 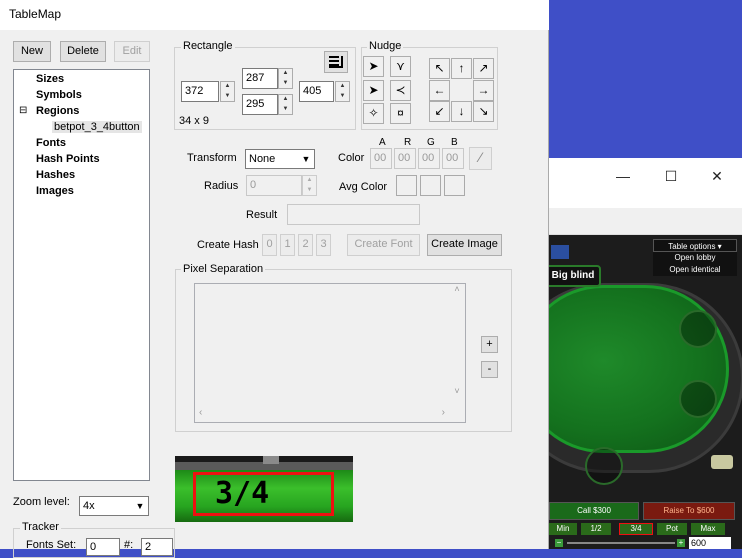 What do you see at coordinates (483, 90) in the screenshot?
I see `nudge-right-button: →` at bounding box center [483, 90].